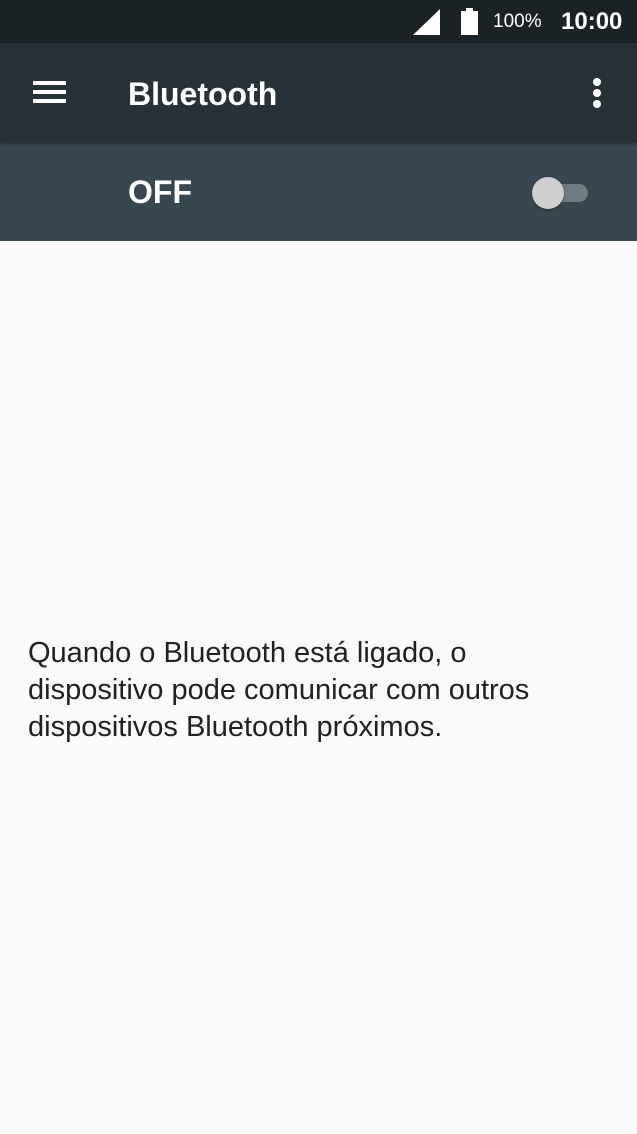 The height and width of the screenshot is (1134, 637). What do you see at coordinates (426, 22) in the screenshot?
I see `cell-signal-icon` at bounding box center [426, 22].